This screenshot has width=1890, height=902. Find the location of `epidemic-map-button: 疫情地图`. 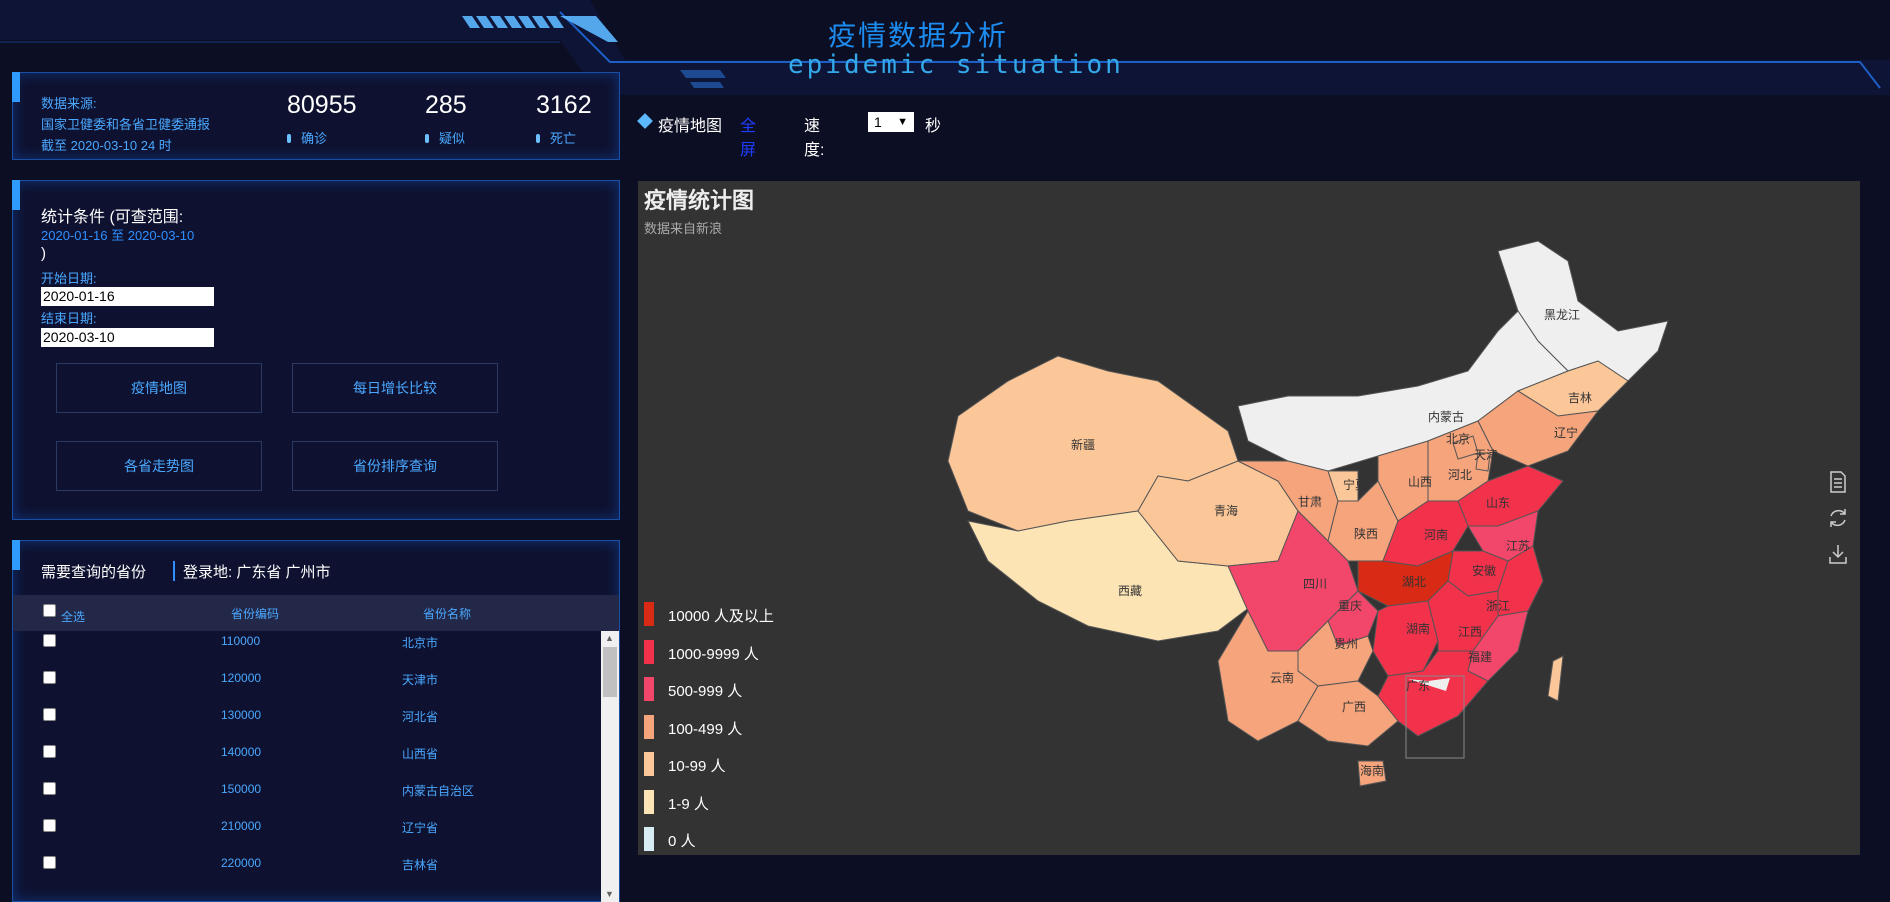

epidemic-map-button: 疫情地图 is located at coordinates (159, 388).